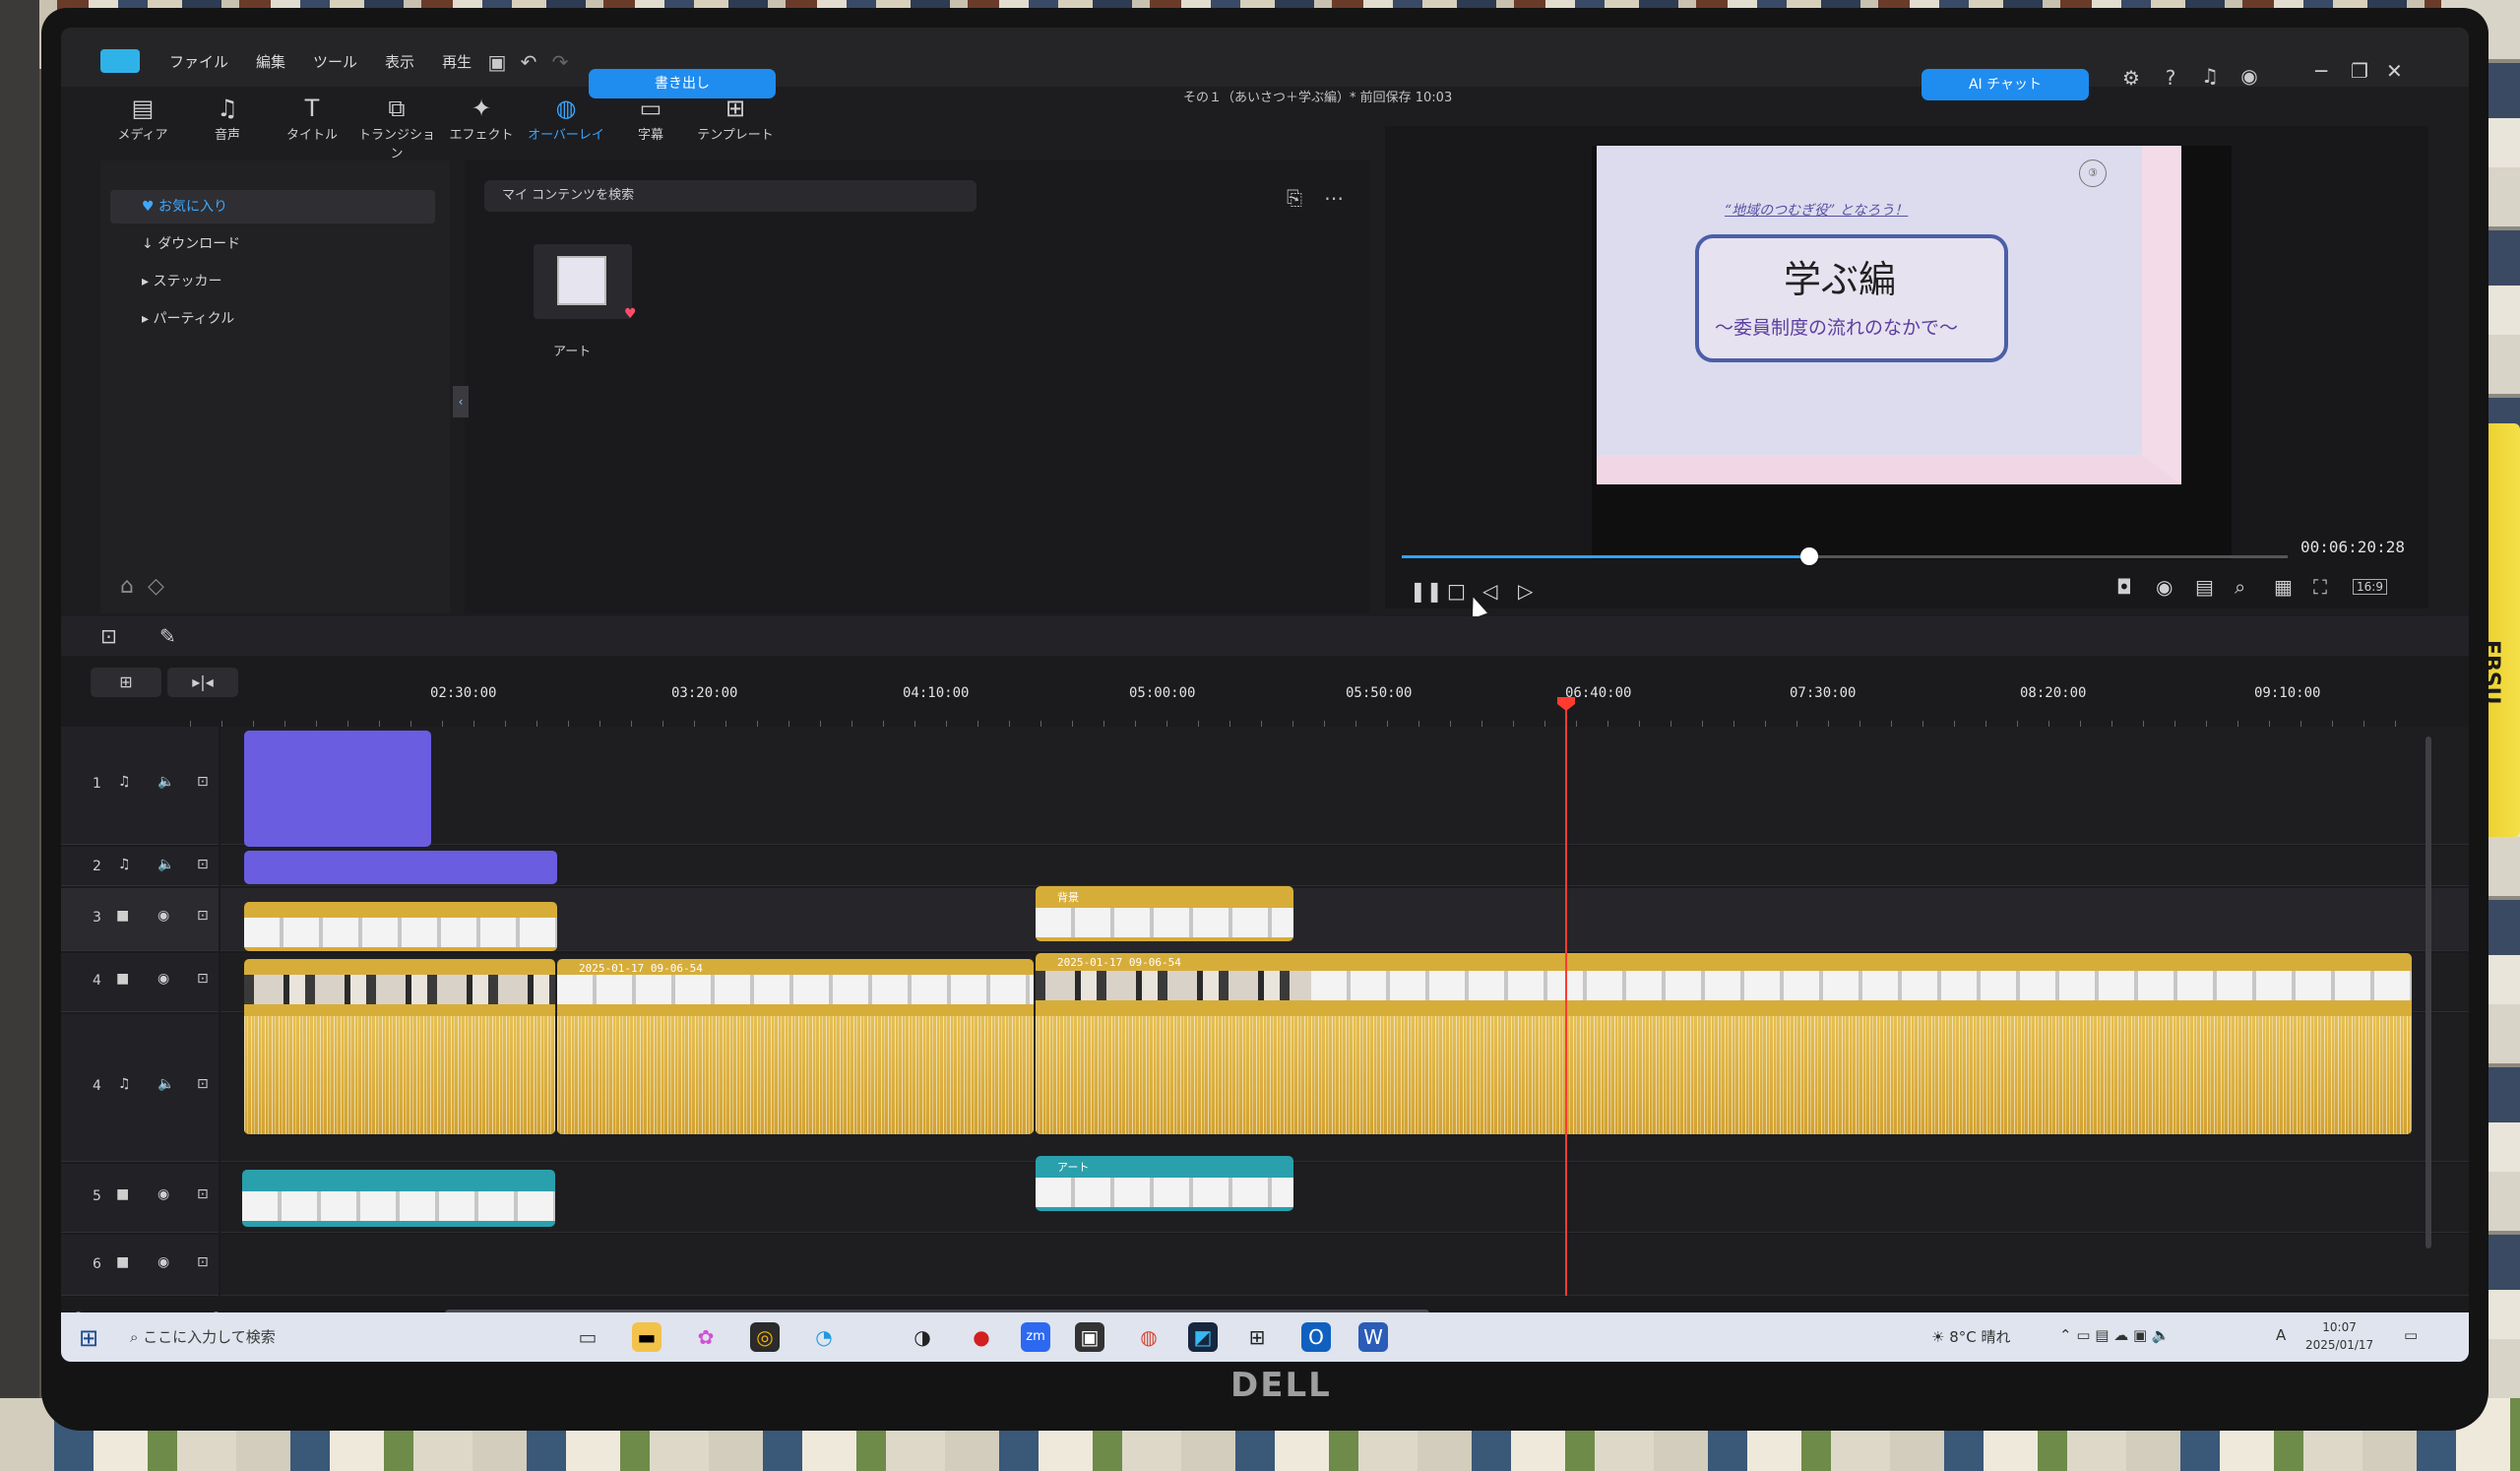 The height and width of the screenshot is (1471, 2520). What do you see at coordinates (481, 124) in the screenshot?
I see `tab-effect: ✦ エフェクト` at bounding box center [481, 124].